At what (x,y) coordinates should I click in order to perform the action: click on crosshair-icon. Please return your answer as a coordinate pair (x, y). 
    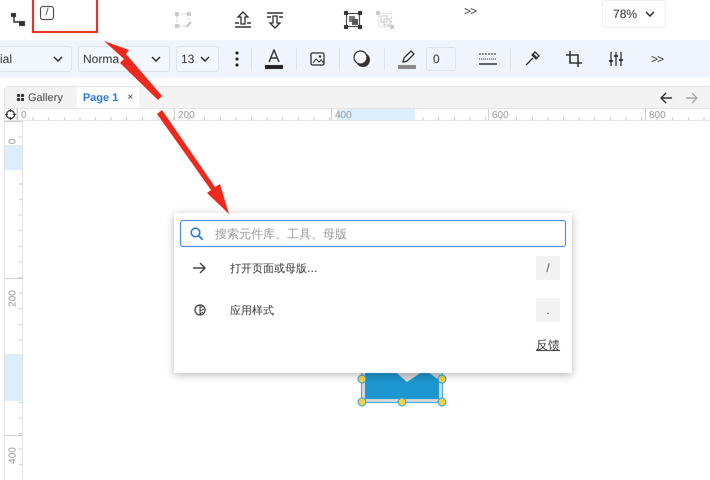
    Looking at the image, I should click on (10, 114).